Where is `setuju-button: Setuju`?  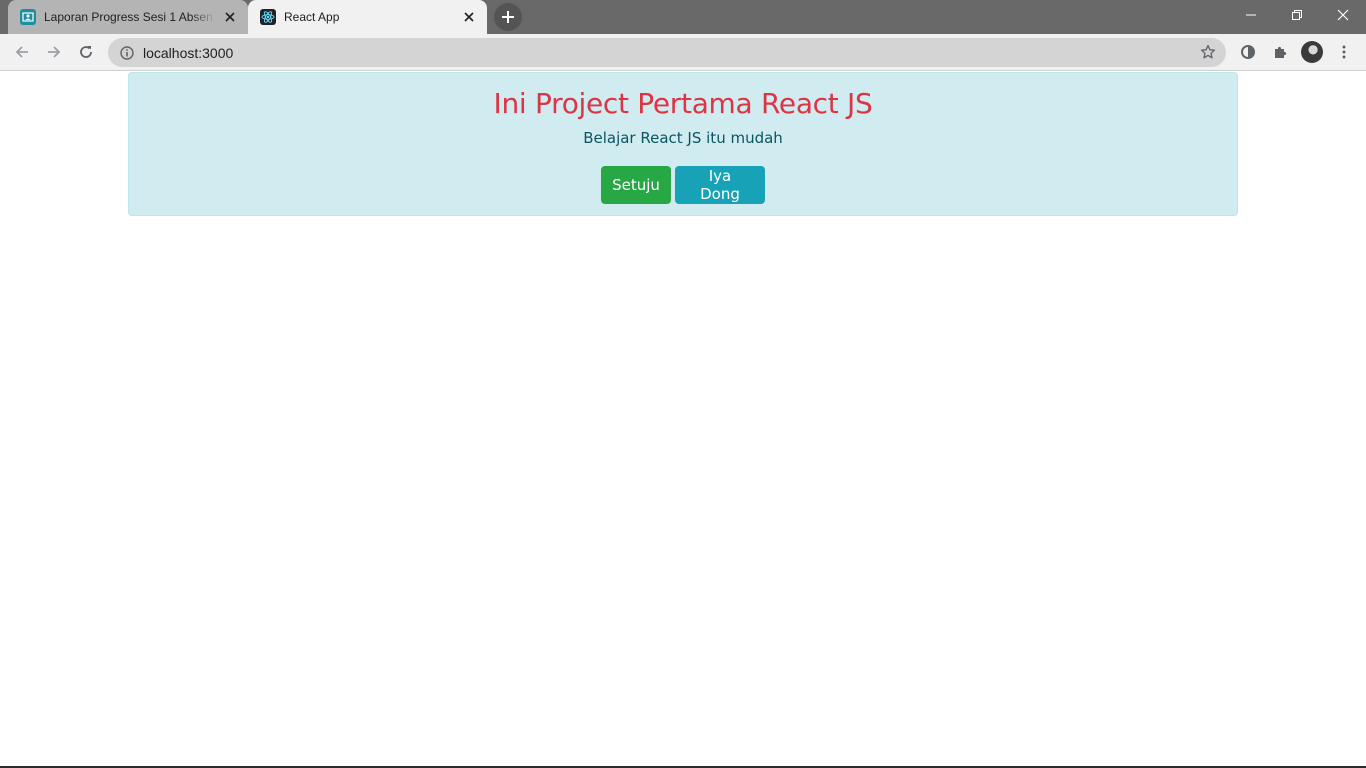
setuju-button: Setuju is located at coordinates (636, 185).